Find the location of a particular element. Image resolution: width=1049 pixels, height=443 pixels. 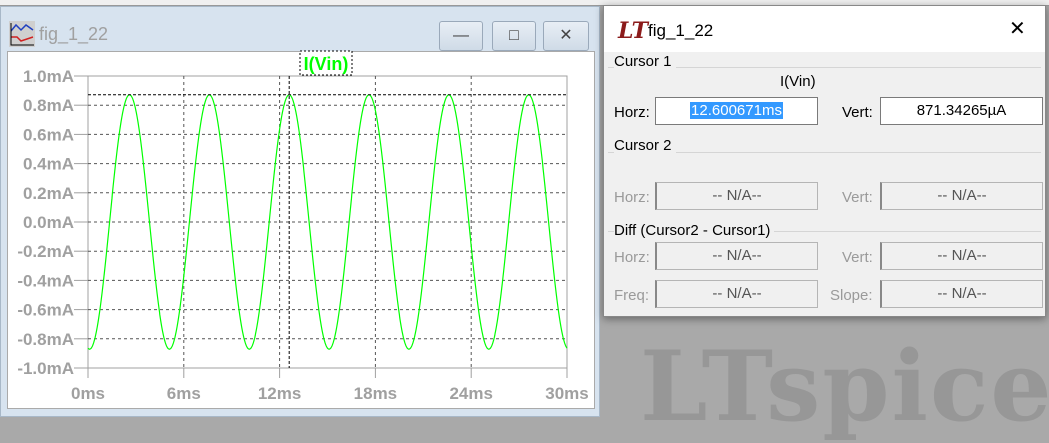

cursor2-vert-label: Vert: is located at coordinates (857, 197).